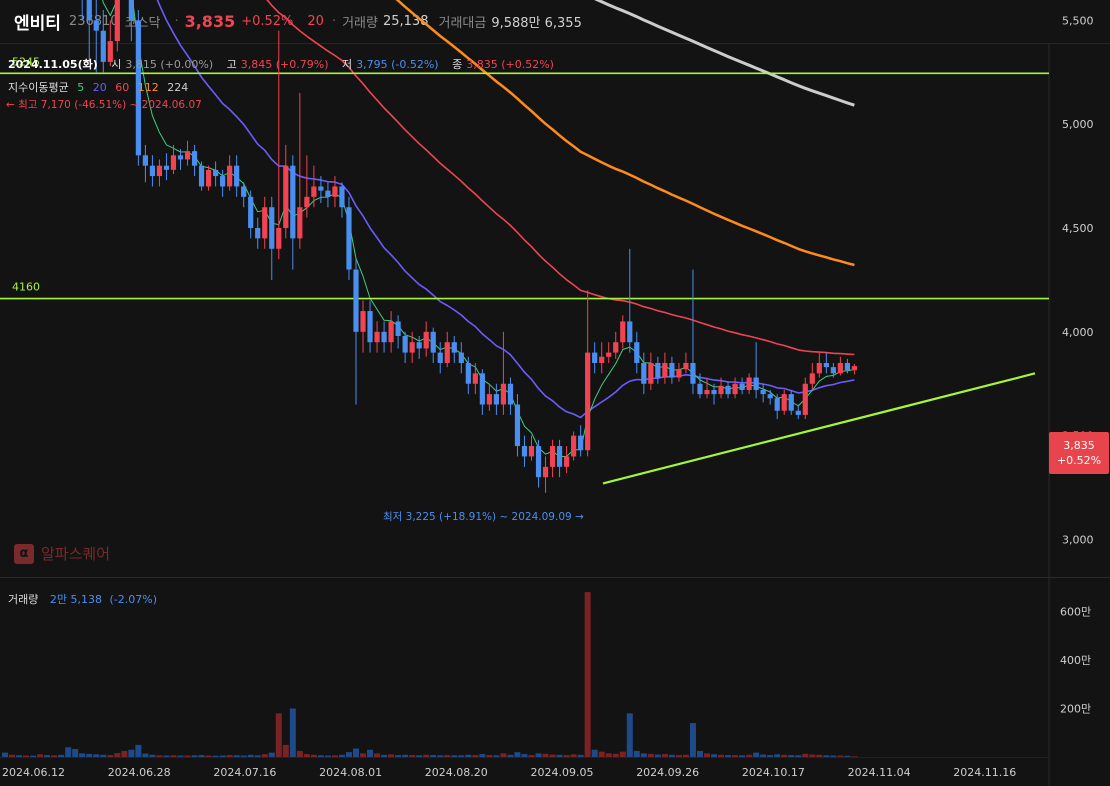 The image size is (1110, 786). I want to click on ma-legend-20: 20, so click(100, 87).